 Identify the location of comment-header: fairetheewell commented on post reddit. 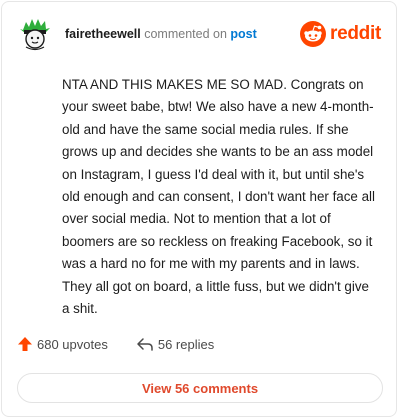
(199, 34).